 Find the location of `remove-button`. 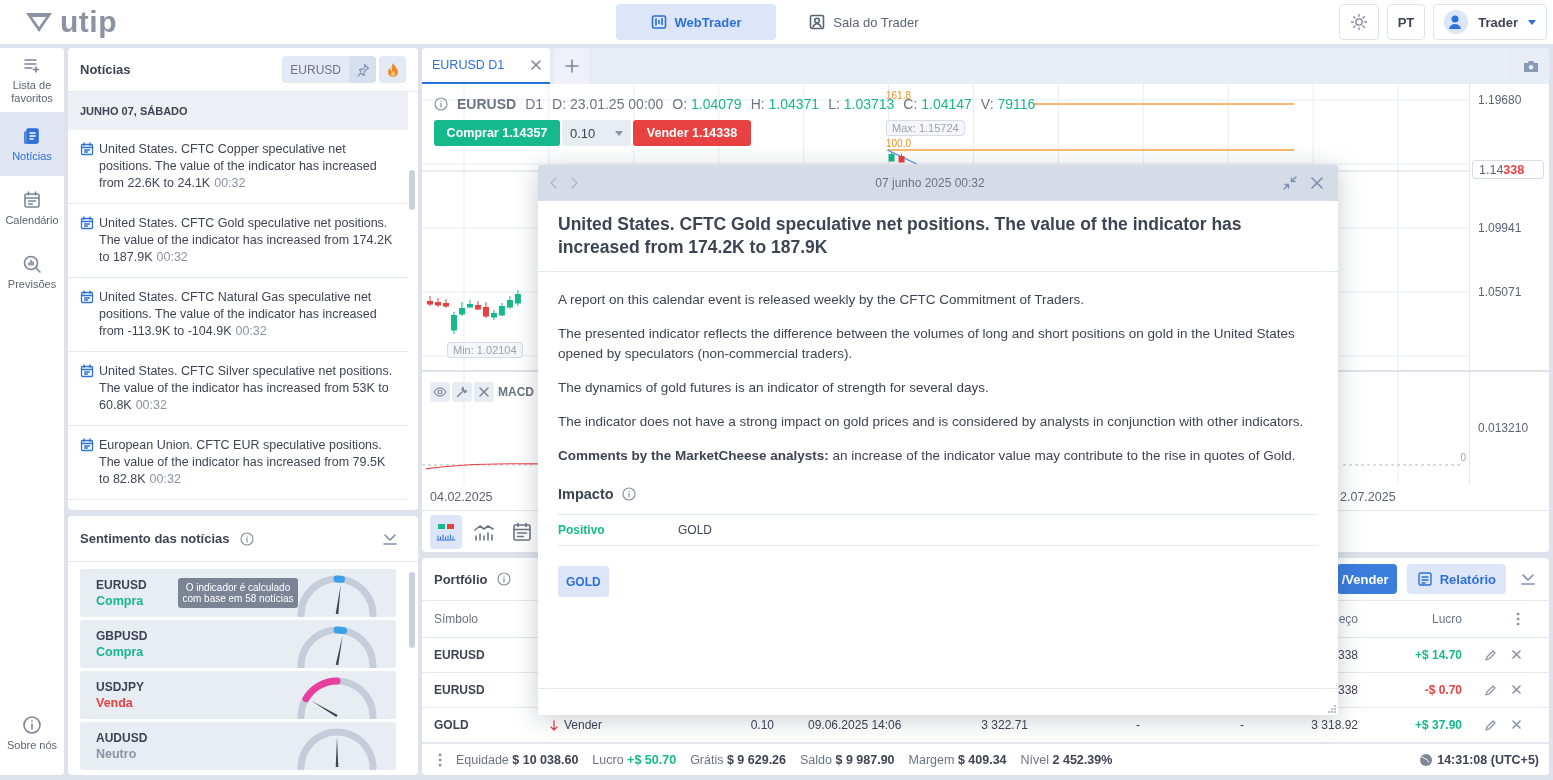

remove-button is located at coordinates (484, 392).